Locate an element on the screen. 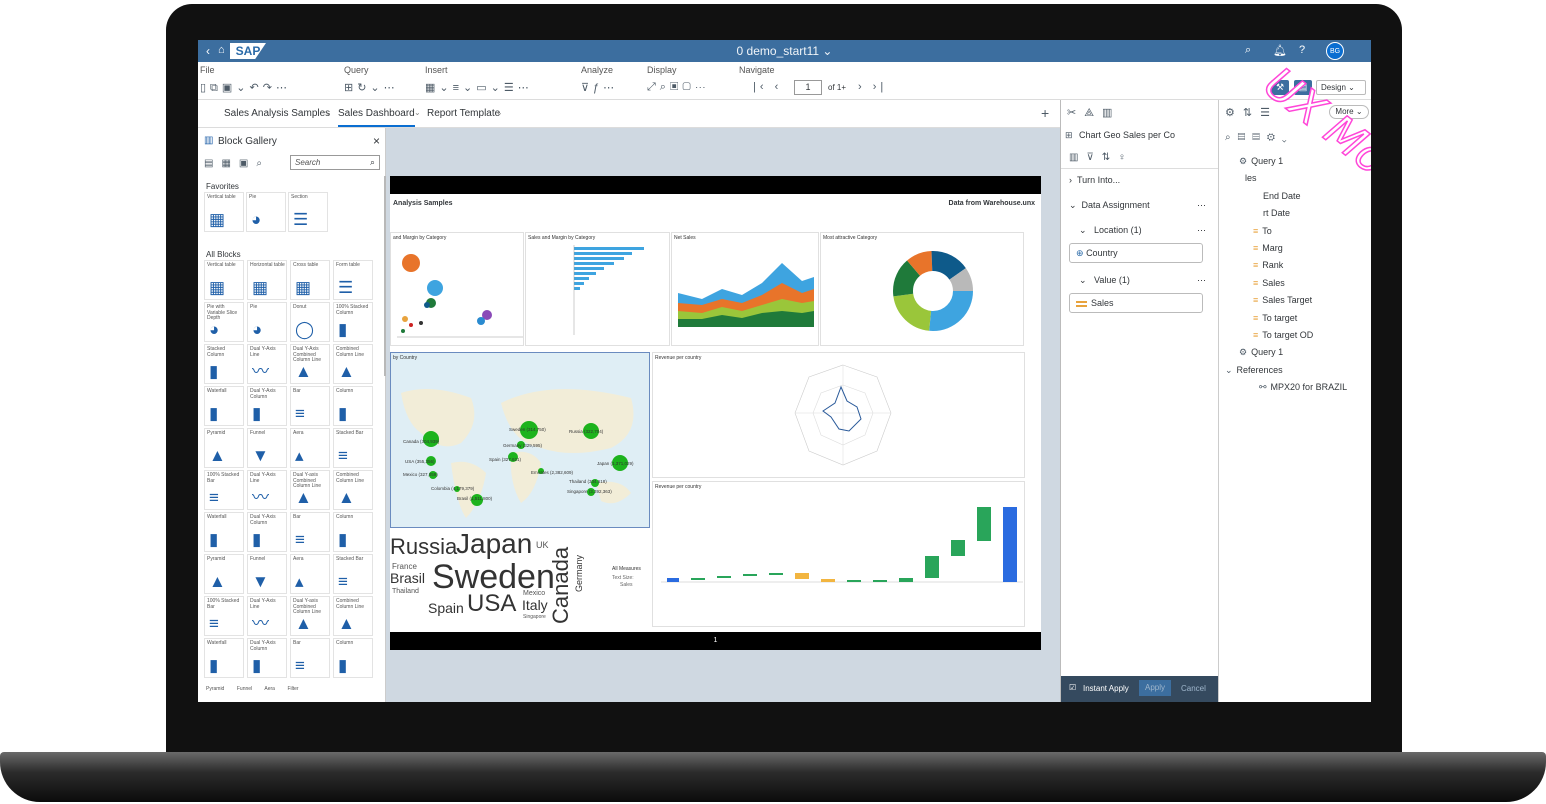 The height and width of the screenshot is (804, 1546). block-tile: Dual Y-axis Combined Column Line ▲ is located at coordinates (310, 616).